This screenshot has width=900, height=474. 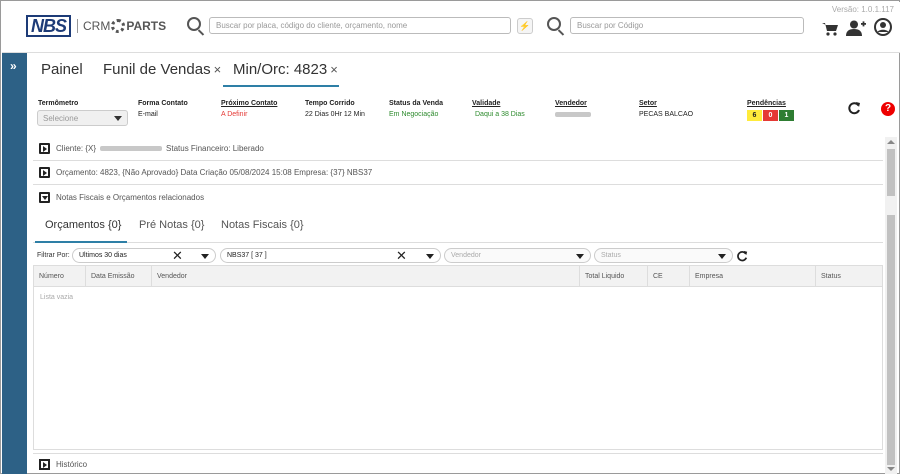 What do you see at coordinates (888, 109) in the screenshot?
I see `help-icon: ?` at bounding box center [888, 109].